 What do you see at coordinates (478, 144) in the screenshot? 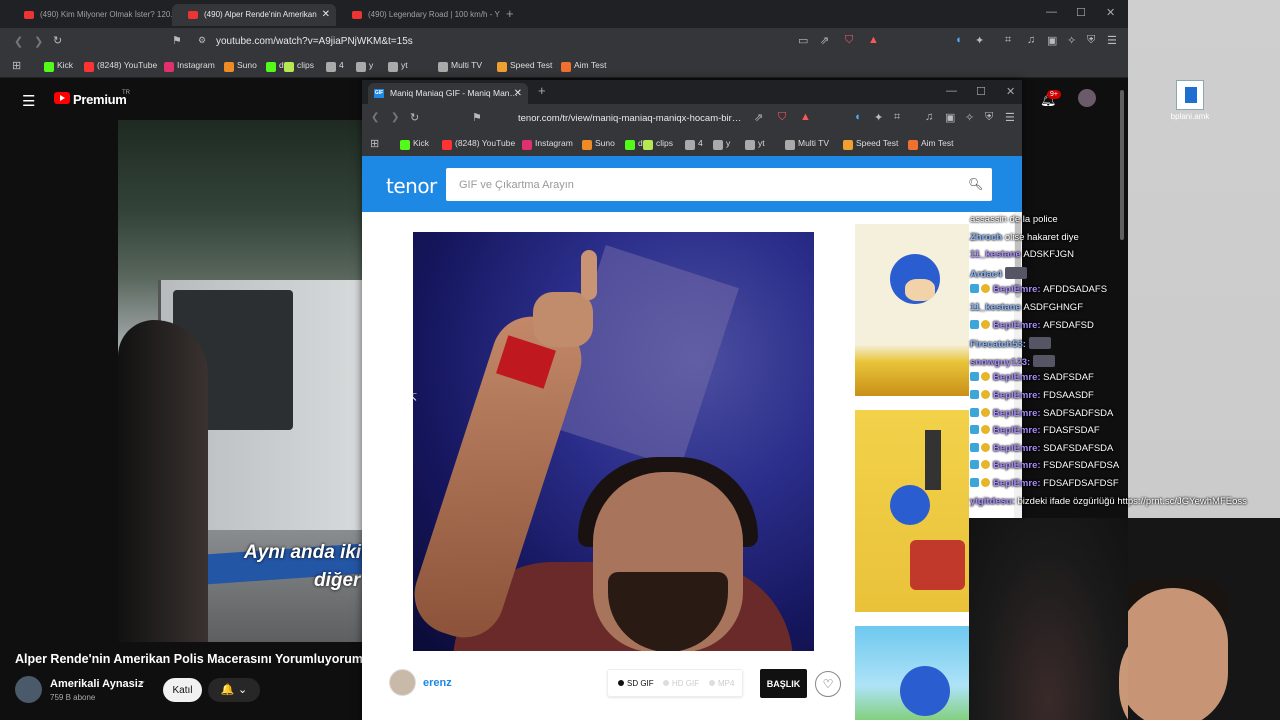
I see `bookmark-item: (8248) YouTube` at bounding box center [478, 144].